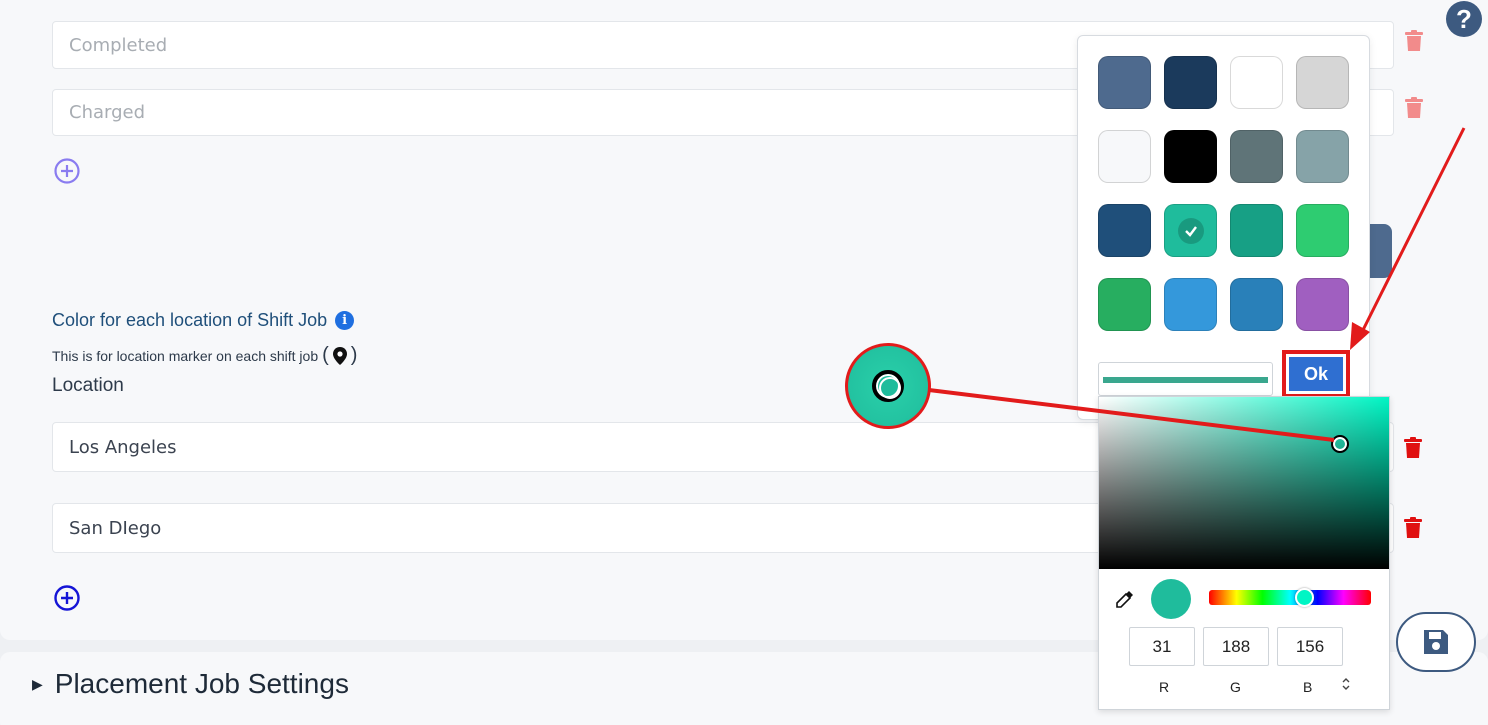  Describe the element at coordinates (107, 112) in the screenshot. I see `status-field-placeholder: Charged` at that location.